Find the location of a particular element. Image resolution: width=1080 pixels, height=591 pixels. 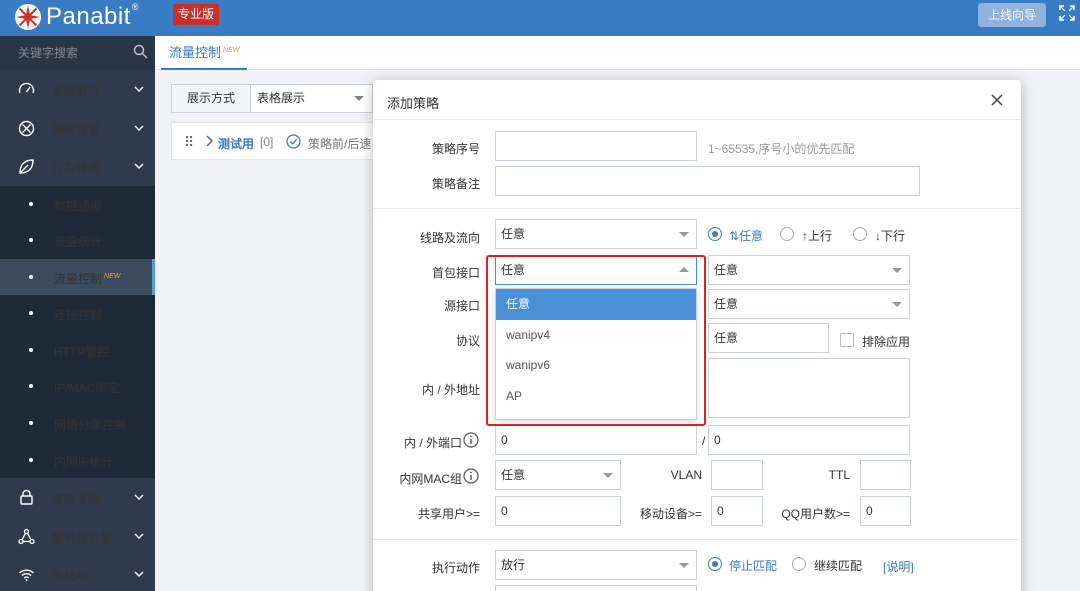

sidebar-item-server-load: 服务器负载 is located at coordinates (77, 536).